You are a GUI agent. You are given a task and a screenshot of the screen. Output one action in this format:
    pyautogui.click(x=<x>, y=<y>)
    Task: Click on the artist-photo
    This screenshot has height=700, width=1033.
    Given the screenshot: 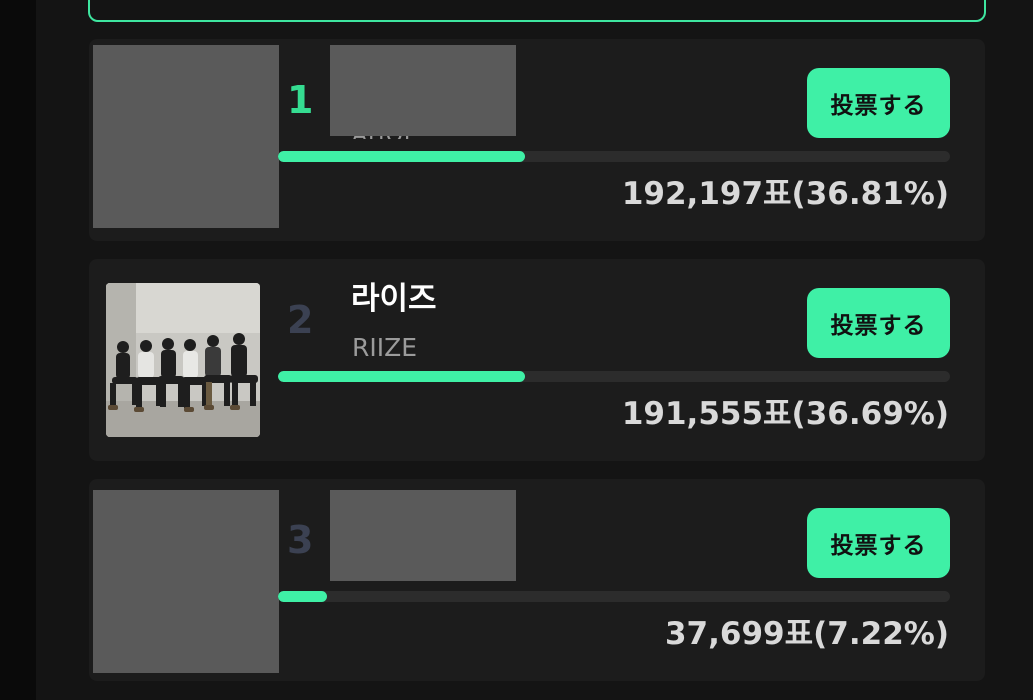 What is the action you would take?
    pyautogui.click(x=183, y=360)
    